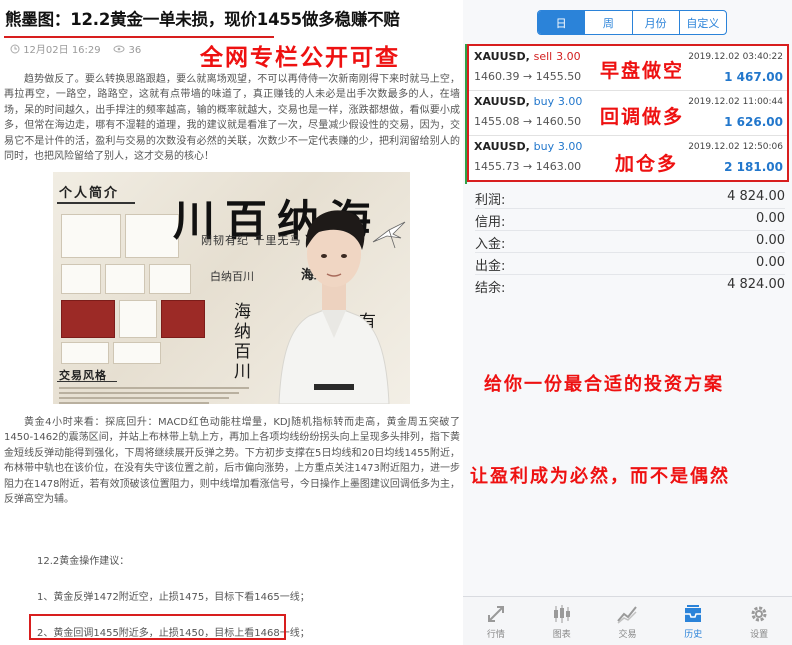  I want to click on quotes-icon, so click(495, 614).